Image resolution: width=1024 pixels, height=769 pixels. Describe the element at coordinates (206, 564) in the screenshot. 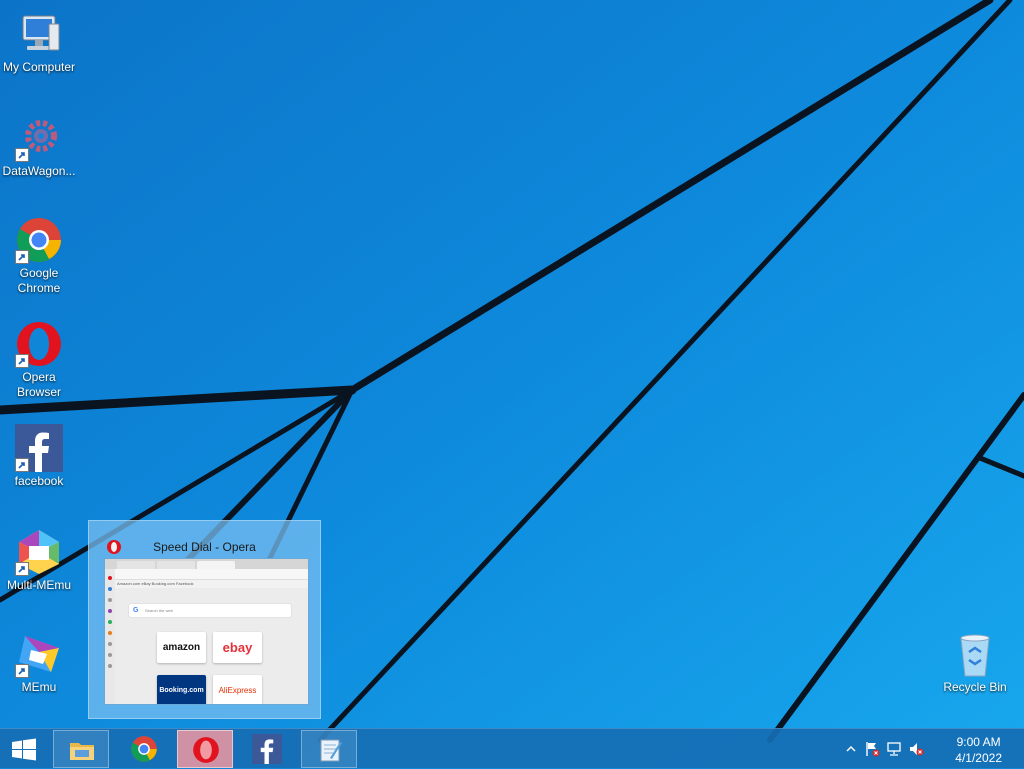

I see `mini-tab-strip` at that location.